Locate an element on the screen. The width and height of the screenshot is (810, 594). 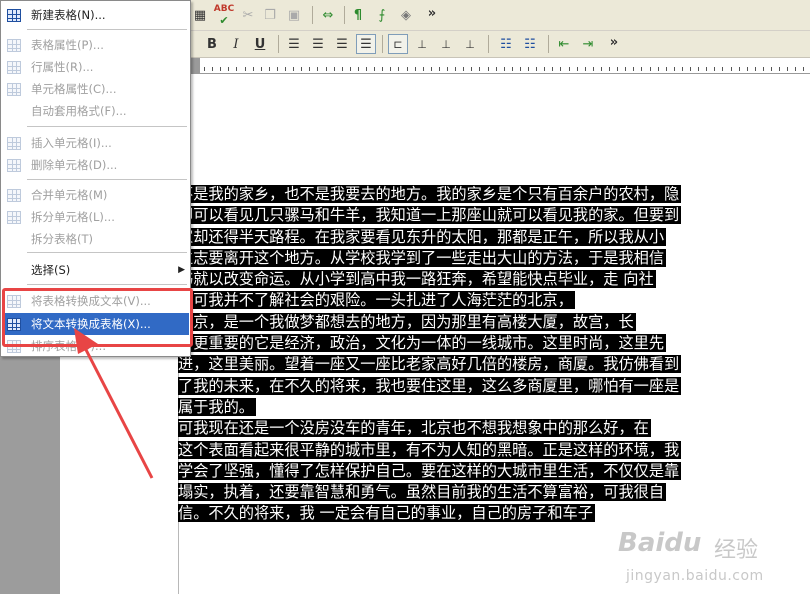
spellcheck-button: ABC ✔ is located at coordinates (224, 15).